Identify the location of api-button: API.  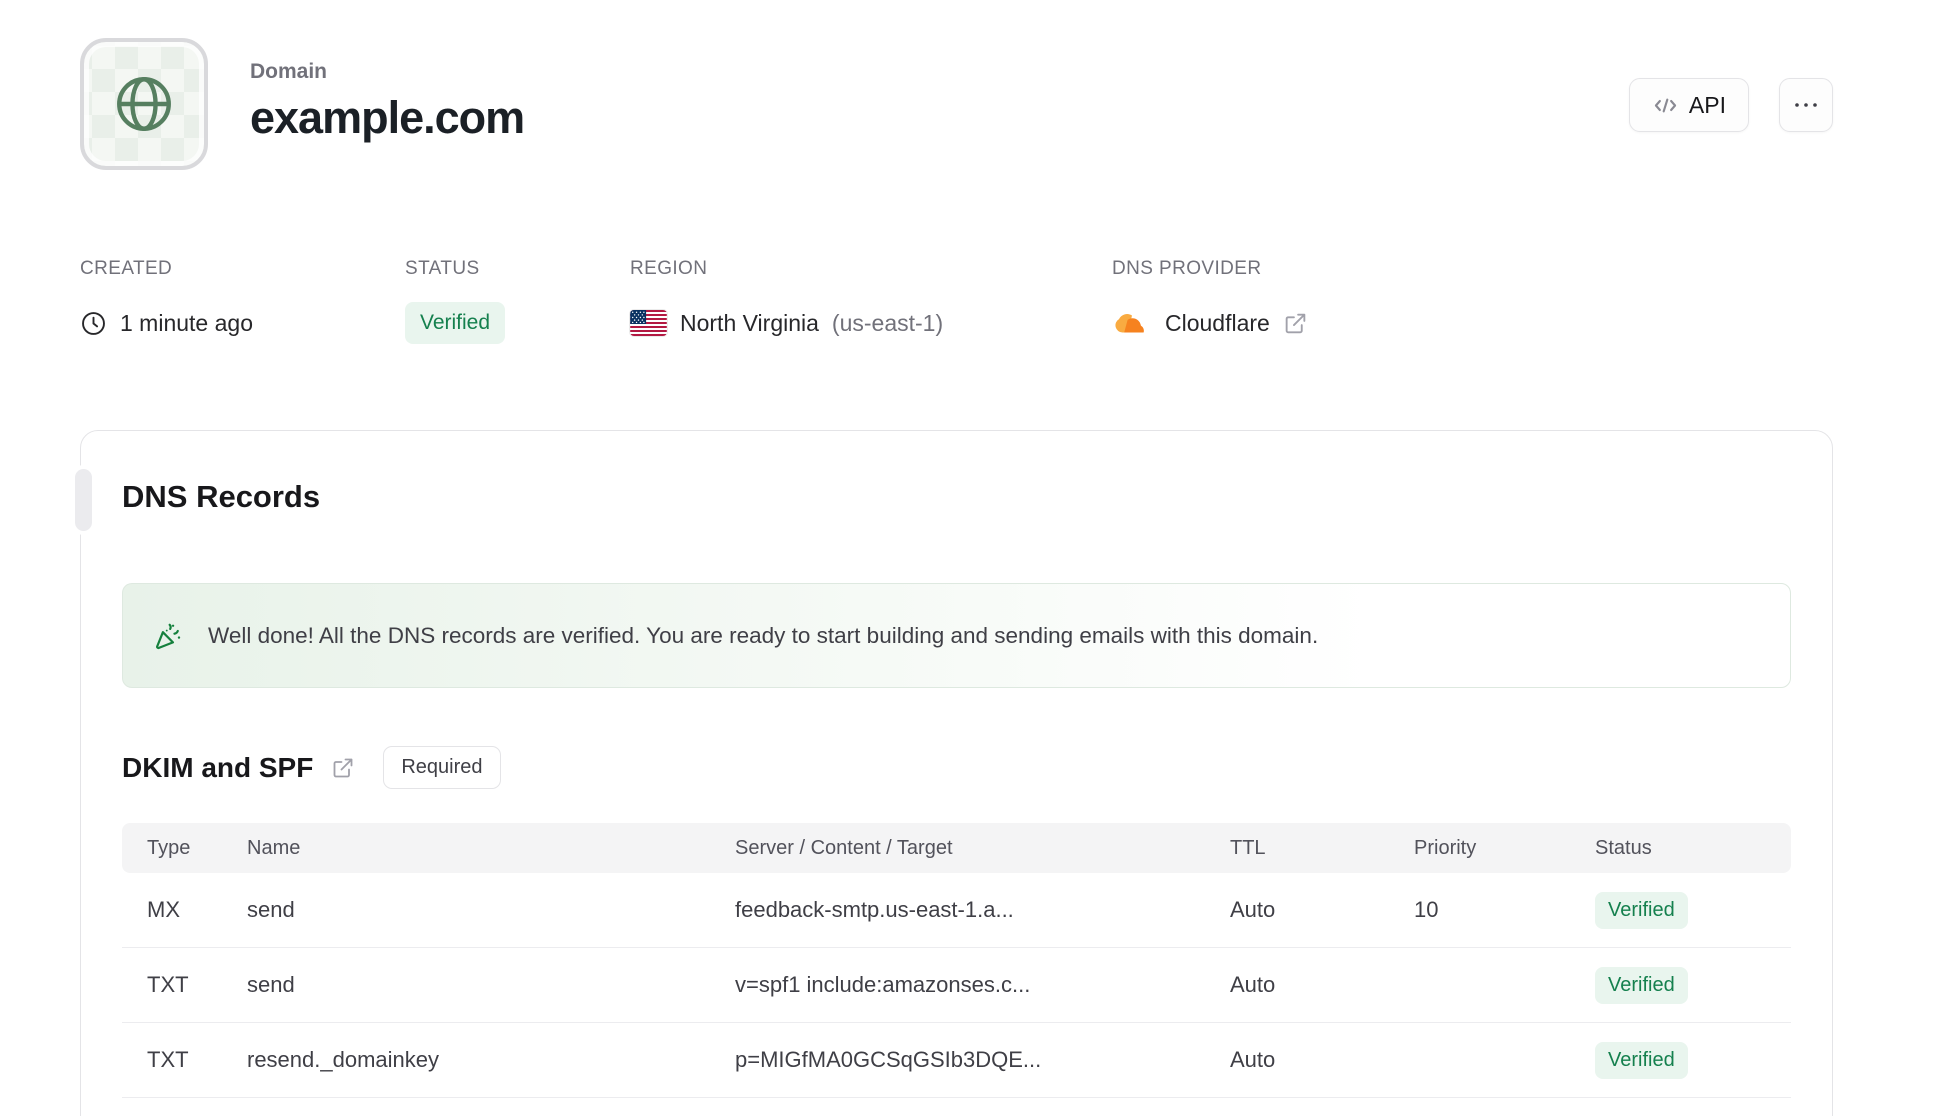
(1688, 105).